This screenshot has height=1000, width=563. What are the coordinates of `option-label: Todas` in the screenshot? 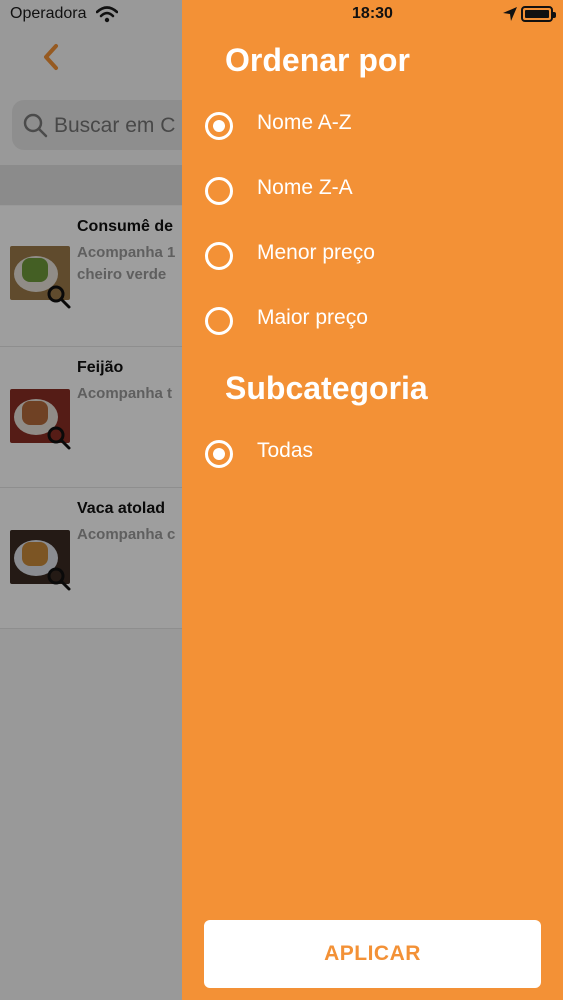 It's located at (285, 450).